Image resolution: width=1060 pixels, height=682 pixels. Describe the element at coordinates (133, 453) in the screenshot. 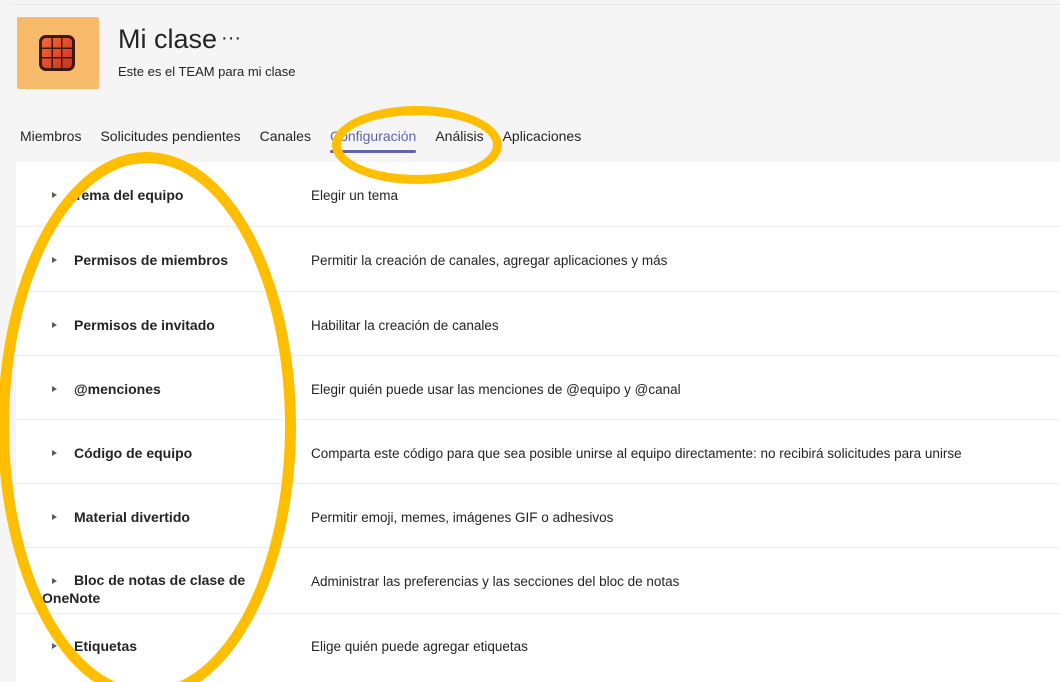

I see `setting-name: Código de equipo` at that location.